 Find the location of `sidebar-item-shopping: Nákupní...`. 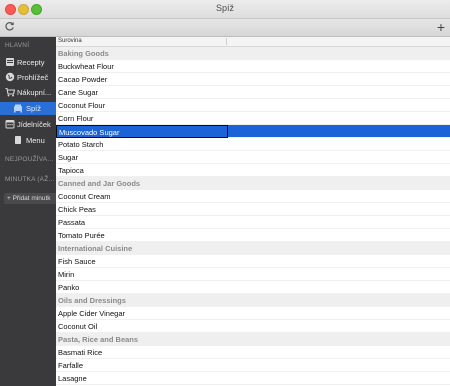

sidebar-item-shopping: Nákupní... is located at coordinates (28, 92).